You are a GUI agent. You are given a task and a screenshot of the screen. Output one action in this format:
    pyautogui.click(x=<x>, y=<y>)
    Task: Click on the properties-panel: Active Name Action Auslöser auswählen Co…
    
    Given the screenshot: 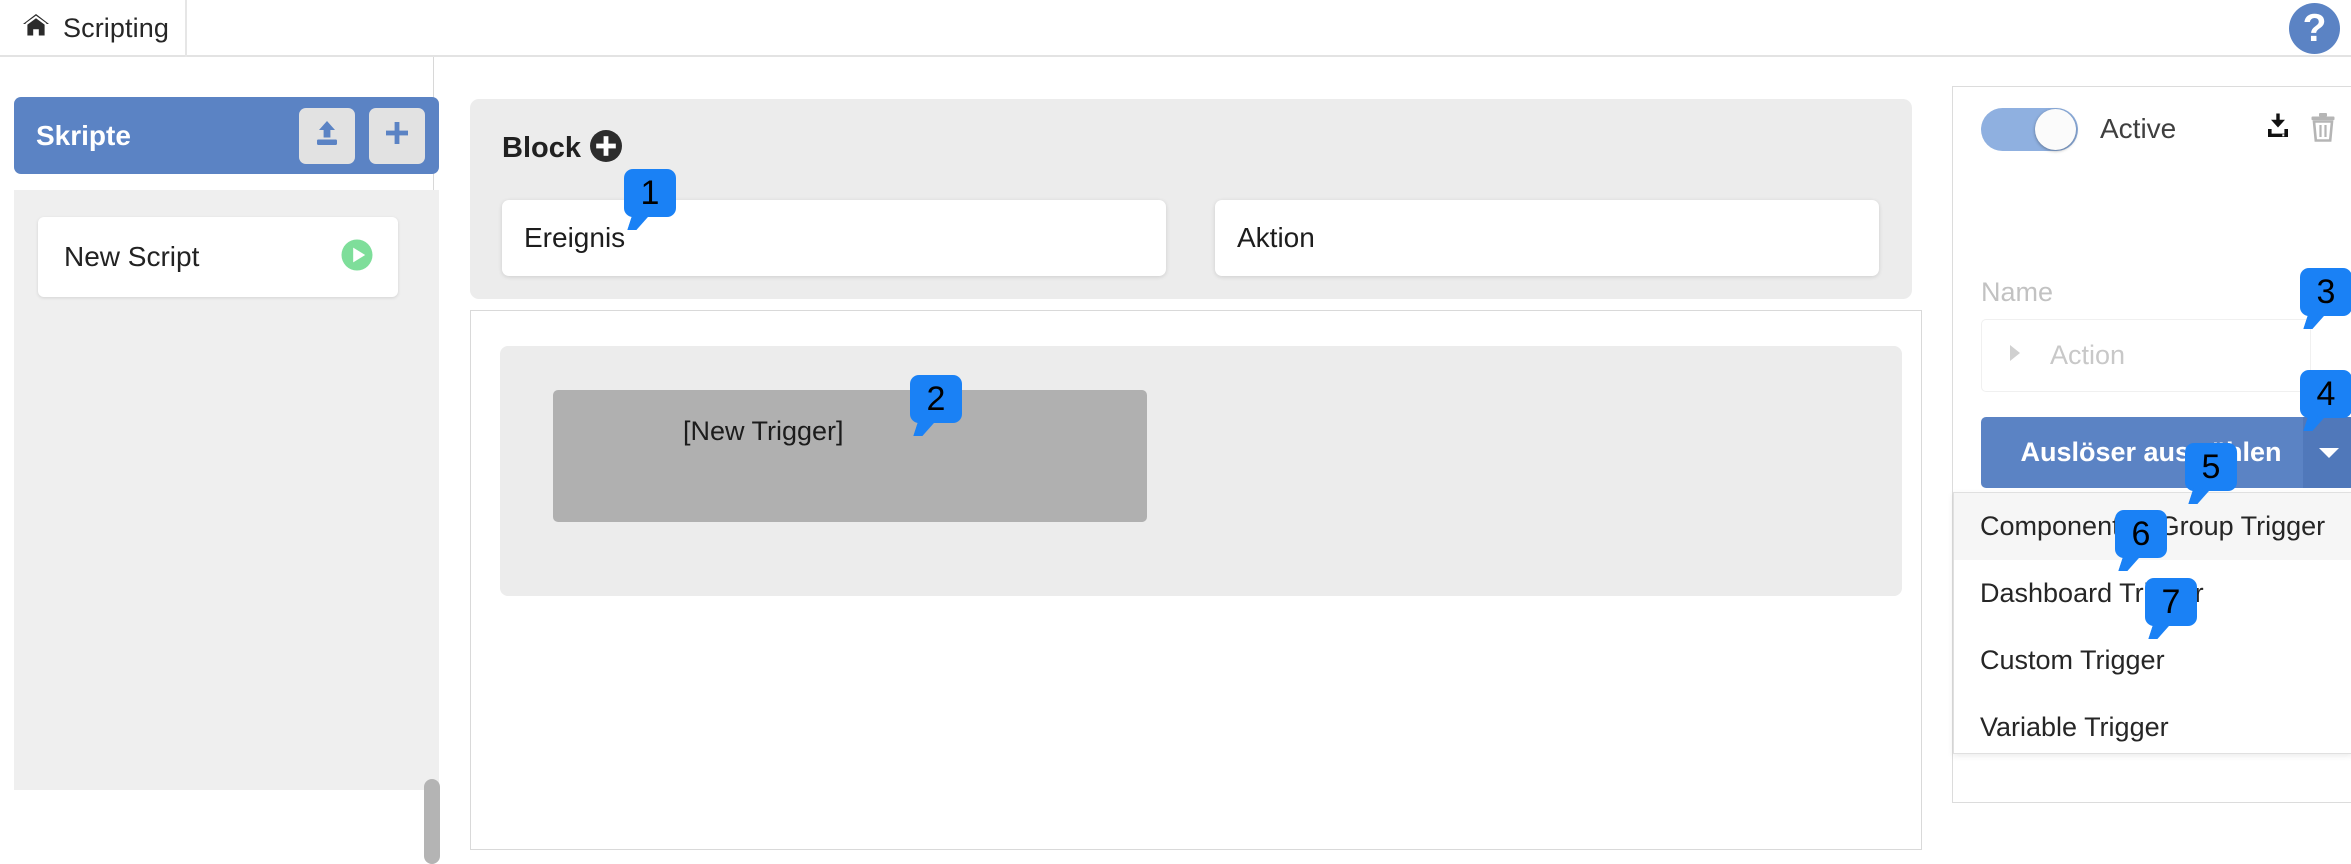 What is the action you would take?
    pyautogui.click(x=2151, y=444)
    